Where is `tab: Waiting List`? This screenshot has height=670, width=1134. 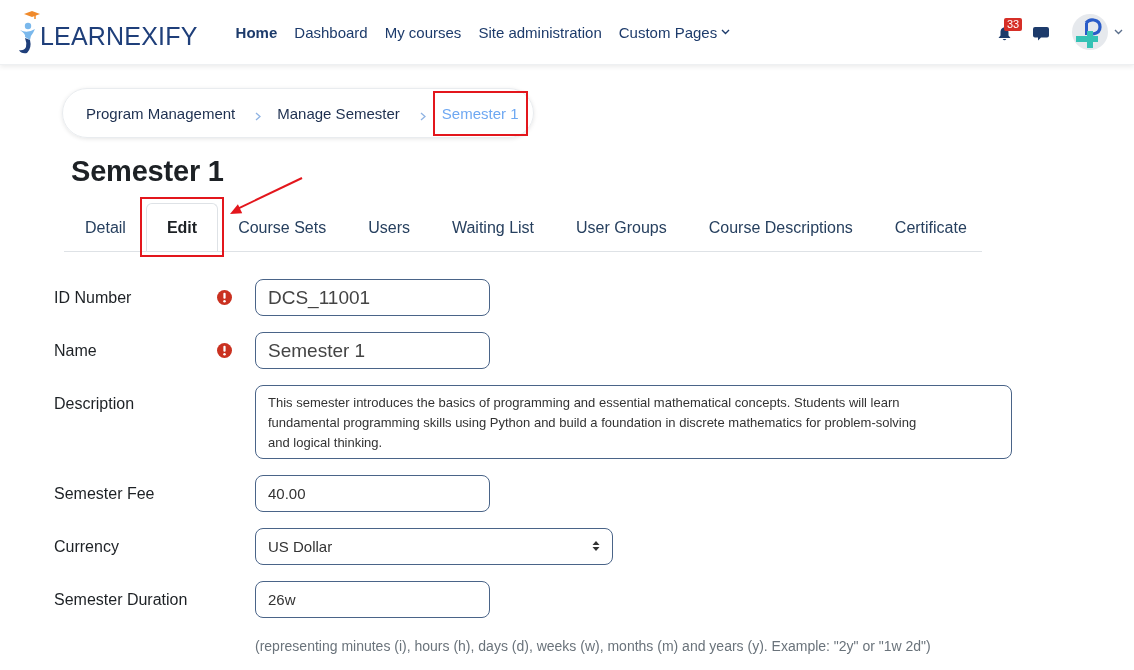
tab: Waiting List is located at coordinates (493, 227).